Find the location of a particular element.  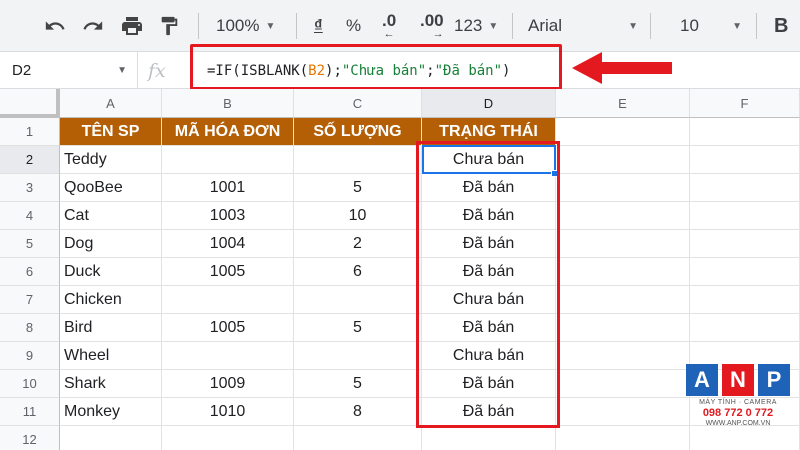

print-icon is located at coordinates (132, 26).